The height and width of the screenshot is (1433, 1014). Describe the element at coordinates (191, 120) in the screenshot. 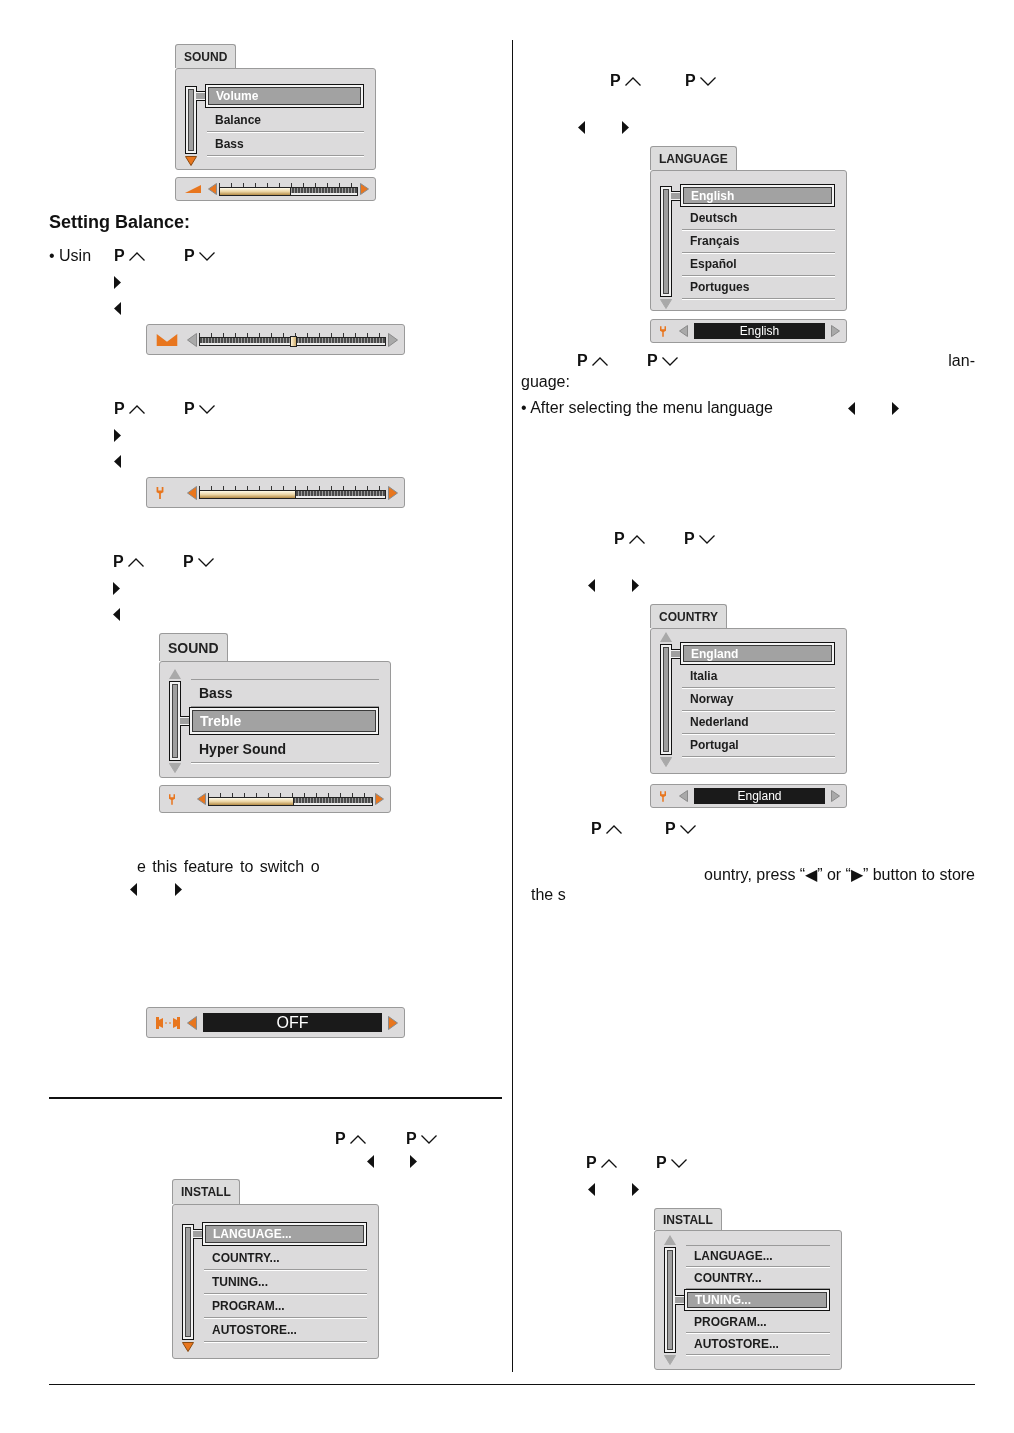

I see `scroll-track` at that location.